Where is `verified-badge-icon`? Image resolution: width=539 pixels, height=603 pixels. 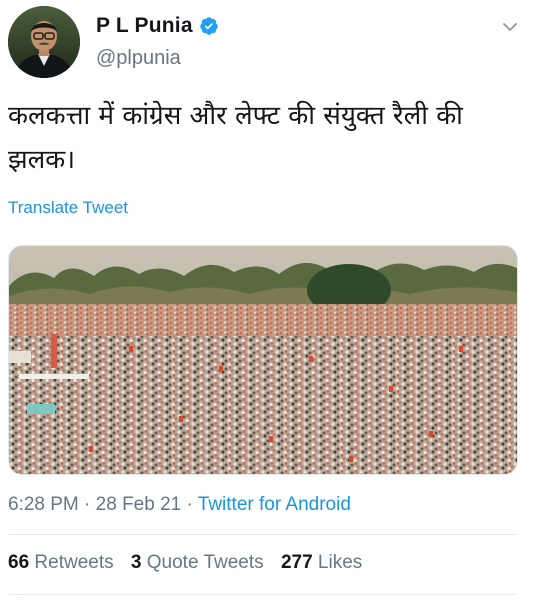
verified-badge-icon is located at coordinates (209, 26).